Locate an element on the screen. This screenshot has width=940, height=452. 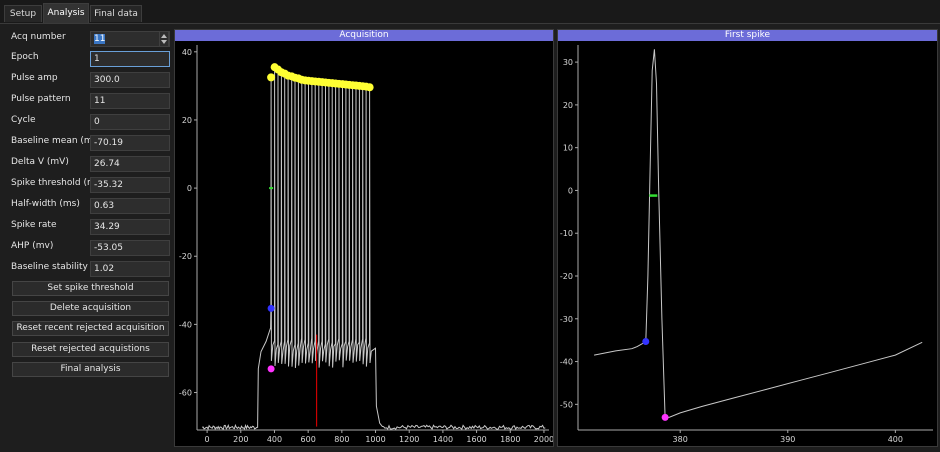
x-tick-label: 380 is located at coordinates (680, 439).